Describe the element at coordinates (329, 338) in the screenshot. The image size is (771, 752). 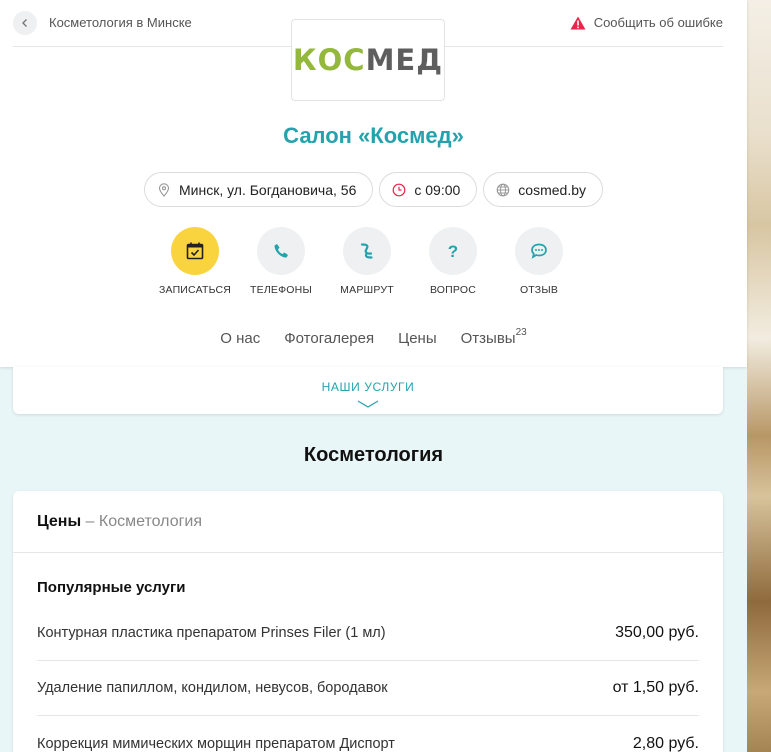
I see `tab-gallery: Фотогалерея` at that location.